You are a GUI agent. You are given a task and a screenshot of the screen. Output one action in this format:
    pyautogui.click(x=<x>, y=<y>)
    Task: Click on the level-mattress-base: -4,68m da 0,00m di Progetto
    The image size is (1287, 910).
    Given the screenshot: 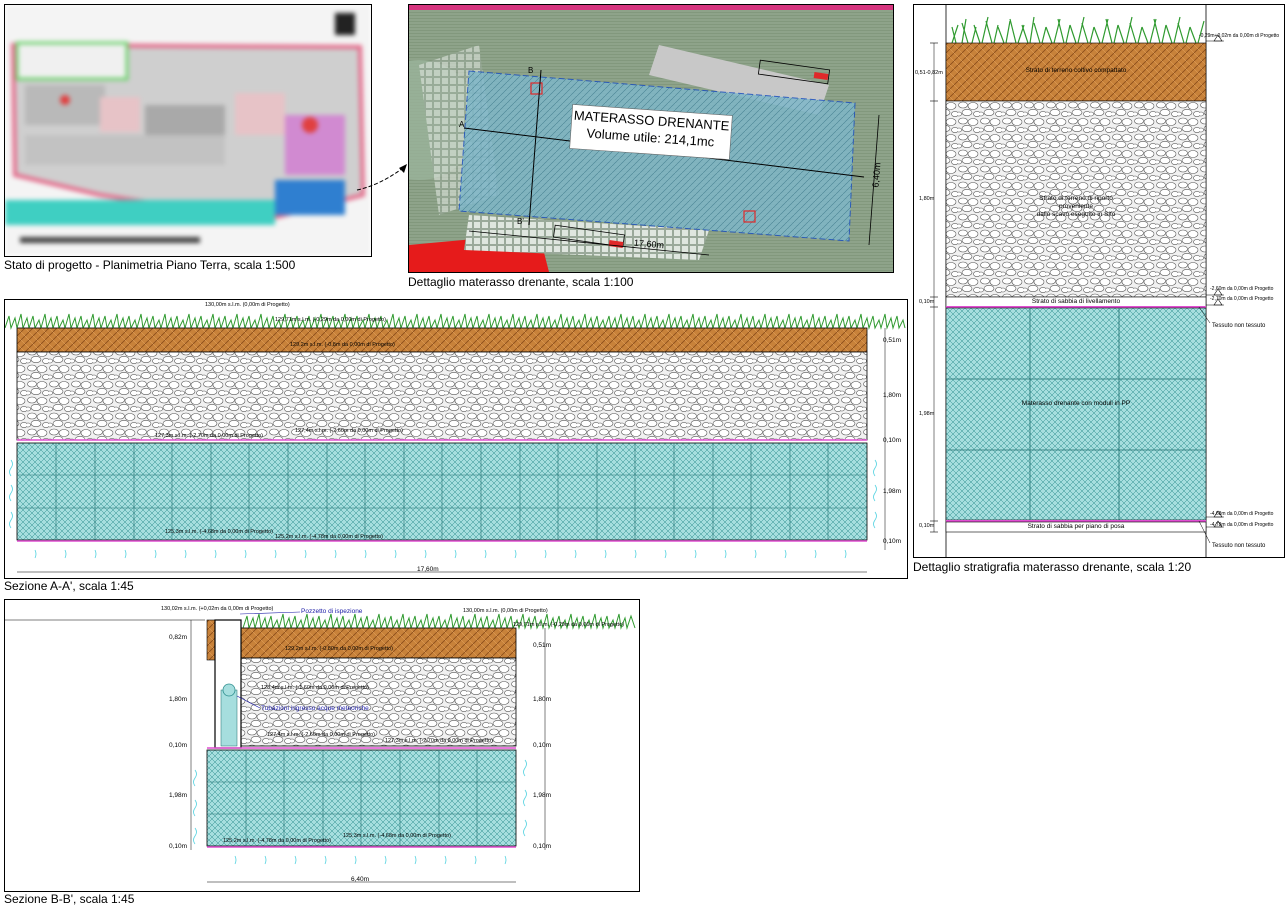 What is the action you would take?
    pyautogui.click(x=1242, y=514)
    